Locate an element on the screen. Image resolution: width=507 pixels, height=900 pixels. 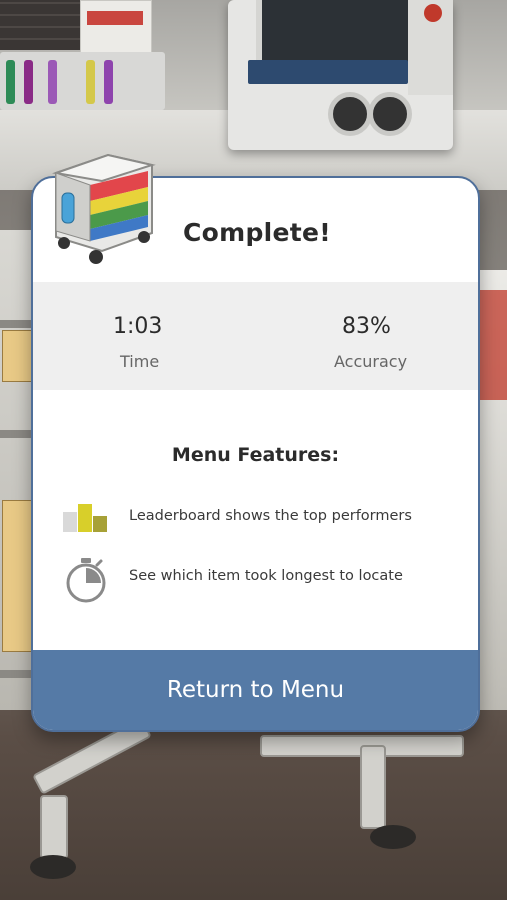
features-heading: Menu Features: is located at coordinates (255, 455).